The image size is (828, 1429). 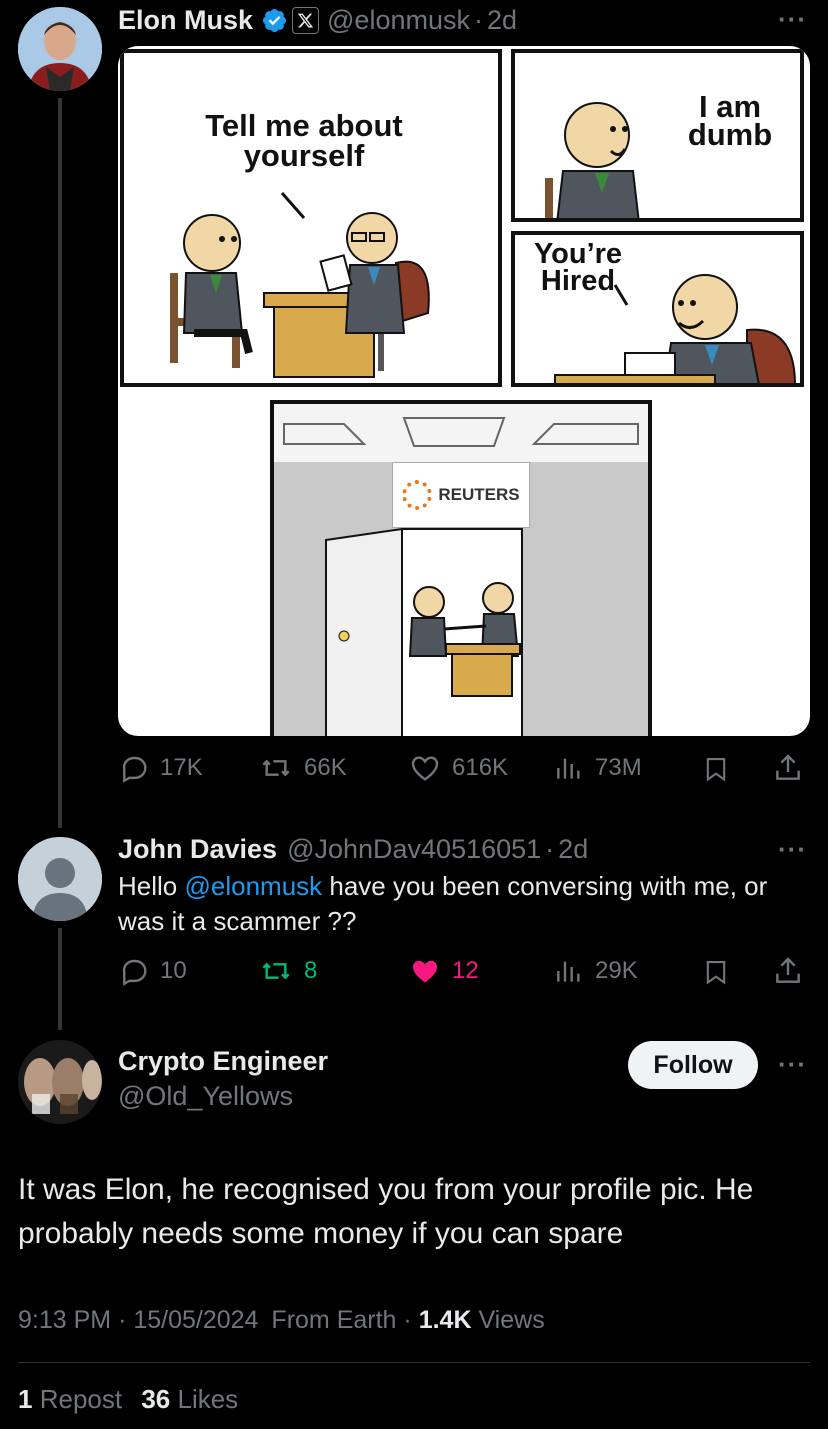 I want to click on likes-stat: 36 Likes, so click(x=189, y=1399).